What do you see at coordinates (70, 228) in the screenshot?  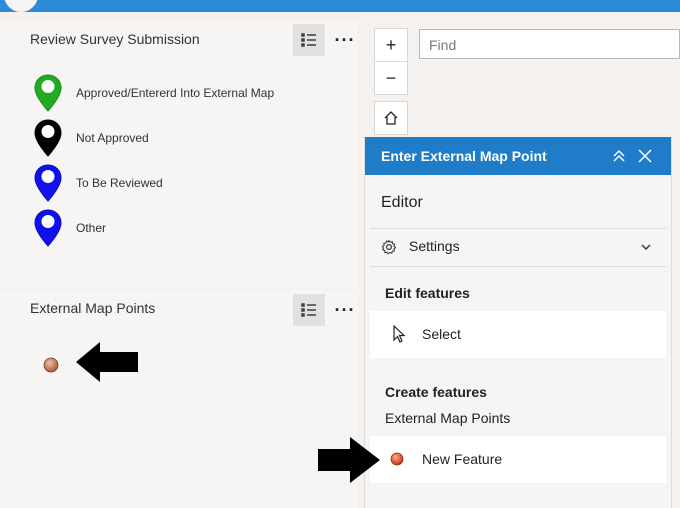 I see `legend-item: Other` at bounding box center [70, 228].